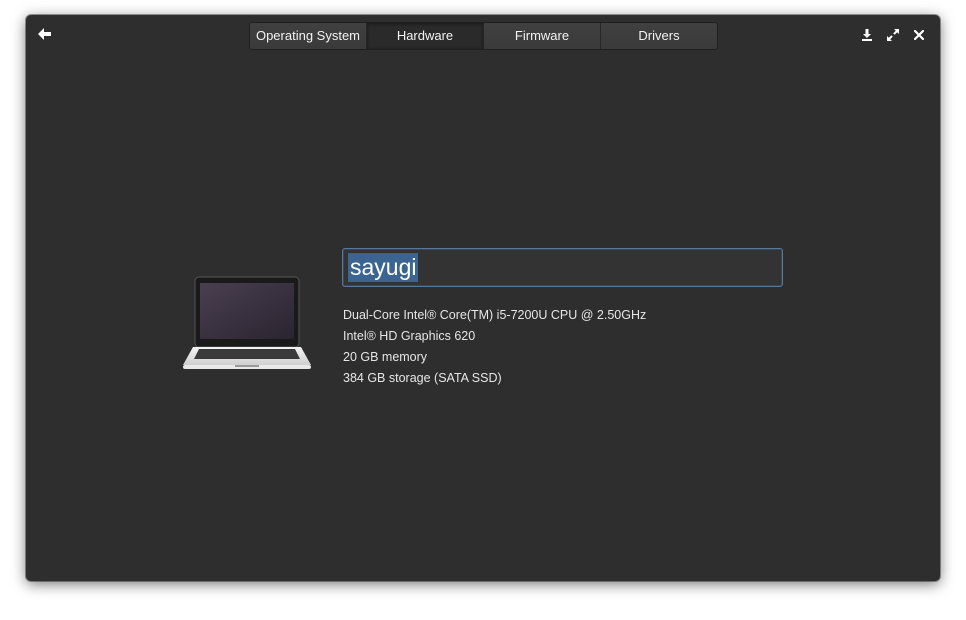  Describe the element at coordinates (409, 336) in the screenshot. I see `spec-graphics: Intel® HD Graphics 620` at that location.